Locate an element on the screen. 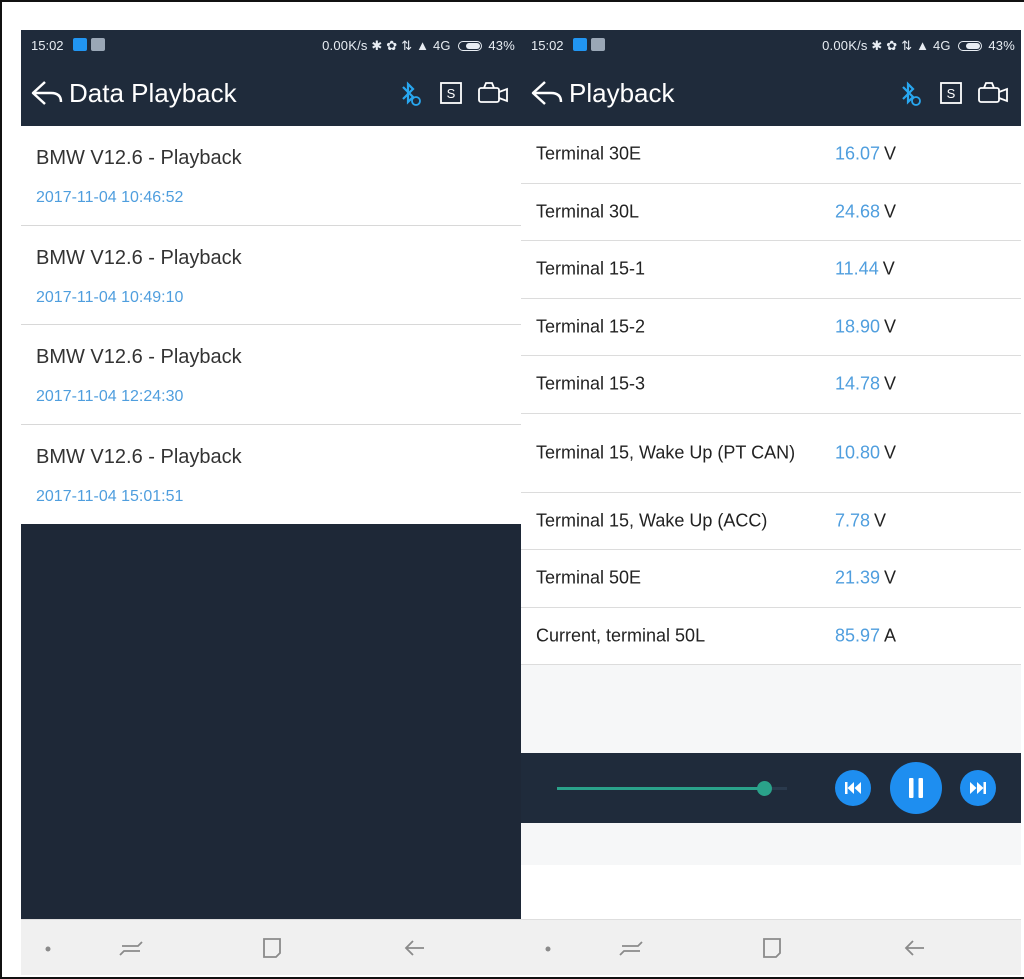  row-value: 18.90 V is located at coordinates (866, 326).